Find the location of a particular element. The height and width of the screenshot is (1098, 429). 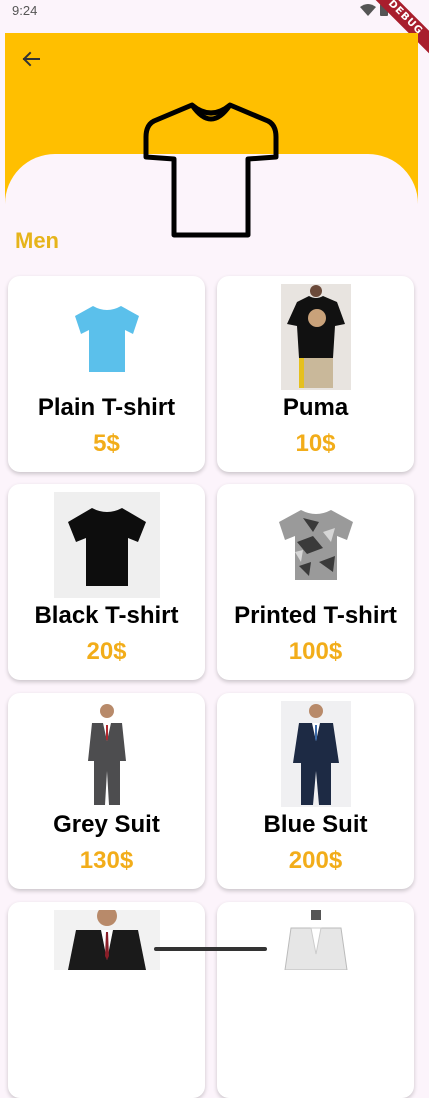

camo-tshirt-image is located at coordinates (315, 545).